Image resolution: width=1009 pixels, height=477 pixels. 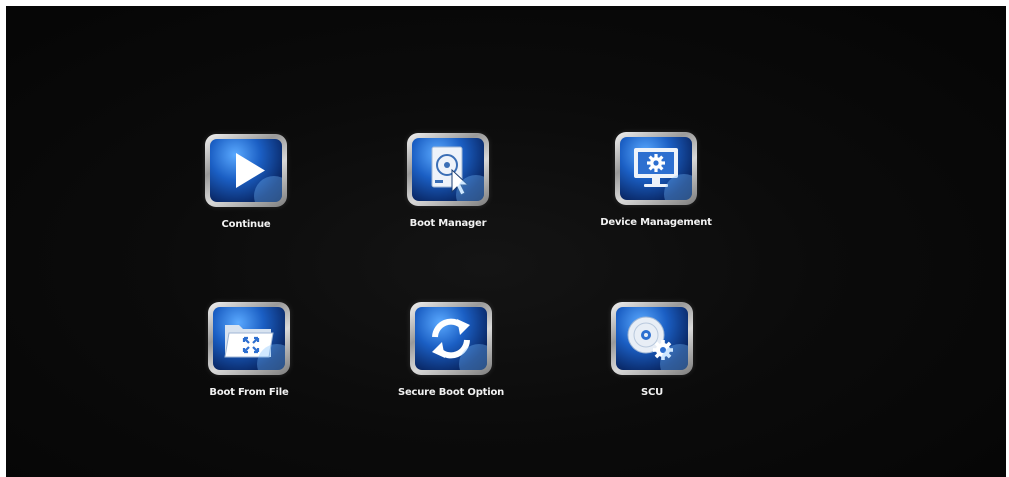 I want to click on disc-gear-icon, so click(x=650, y=338).